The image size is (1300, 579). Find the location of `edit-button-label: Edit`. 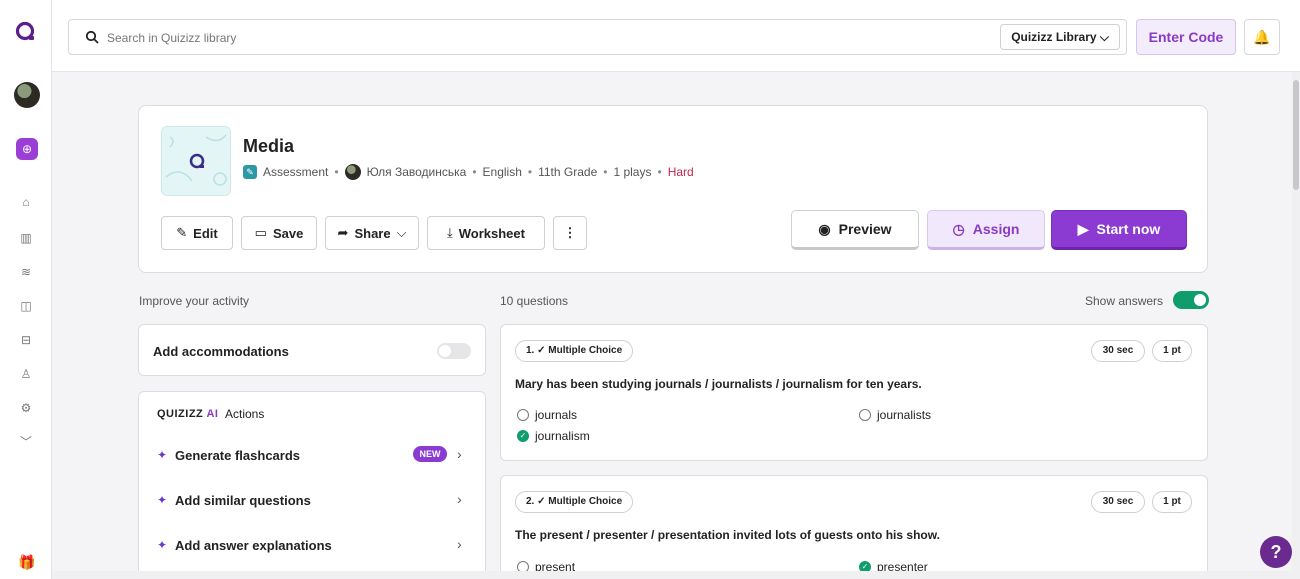

edit-button-label: Edit is located at coordinates (205, 233).